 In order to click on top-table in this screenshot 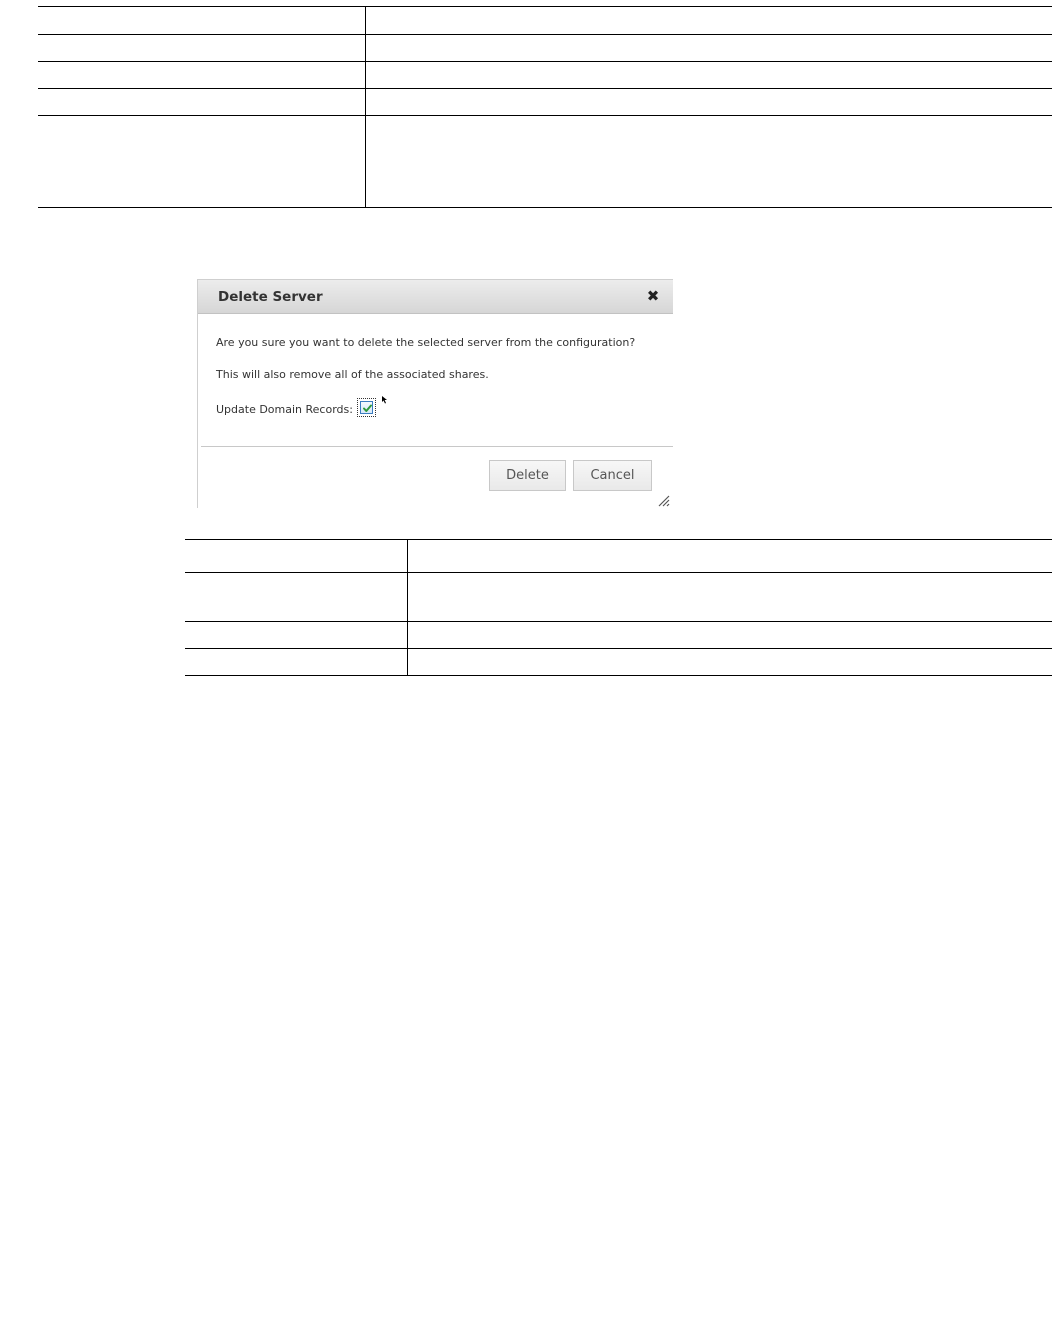, I will do `click(545, 107)`.